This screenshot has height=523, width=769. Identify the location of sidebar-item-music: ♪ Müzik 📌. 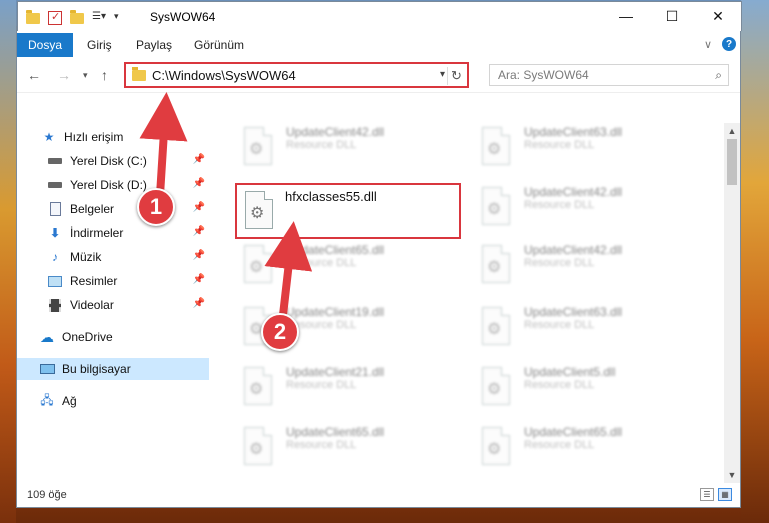
(113, 257).